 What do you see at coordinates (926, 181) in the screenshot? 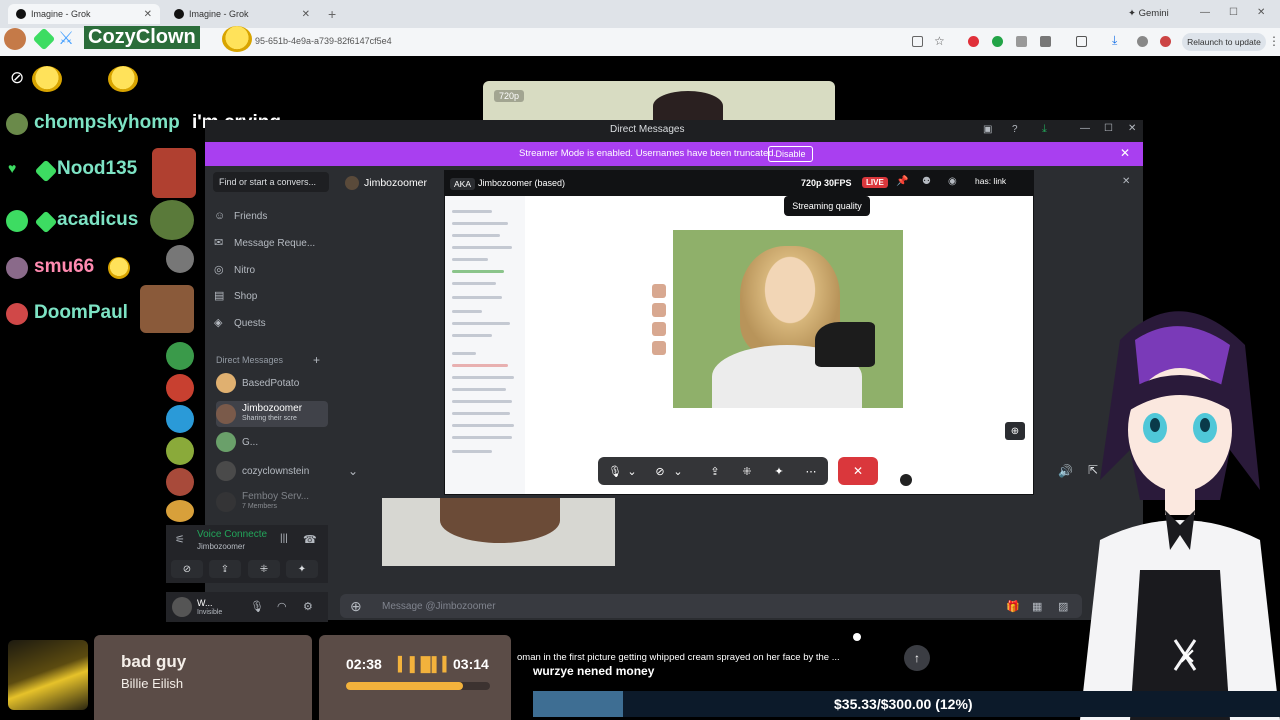
I see `add-friend-icon: ⚉` at bounding box center [926, 181].